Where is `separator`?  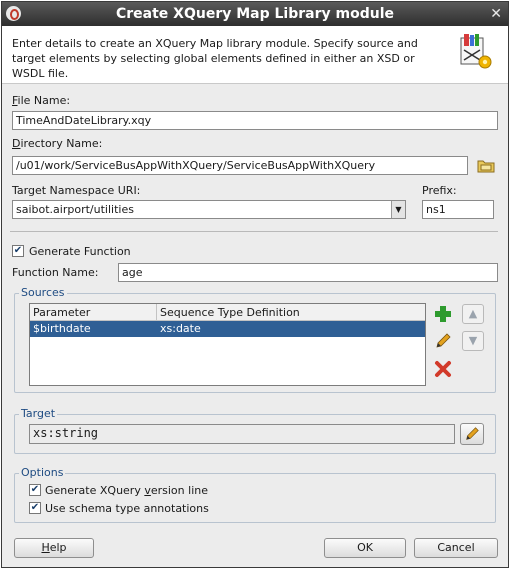
separator is located at coordinates (254, 231).